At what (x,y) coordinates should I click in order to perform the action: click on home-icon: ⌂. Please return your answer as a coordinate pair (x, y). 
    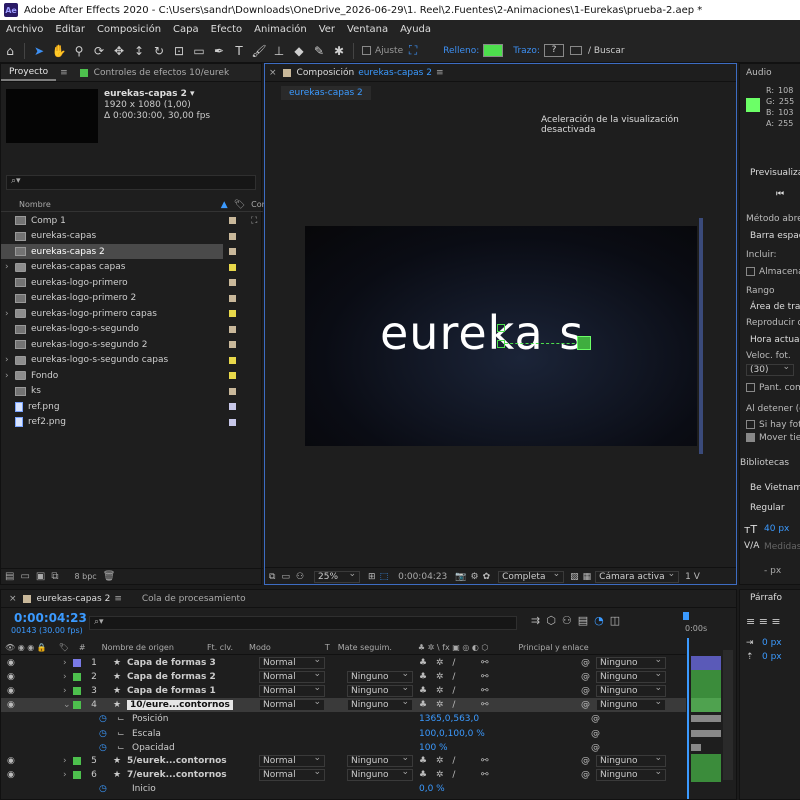
    Looking at the image, I should click on (10, 51).